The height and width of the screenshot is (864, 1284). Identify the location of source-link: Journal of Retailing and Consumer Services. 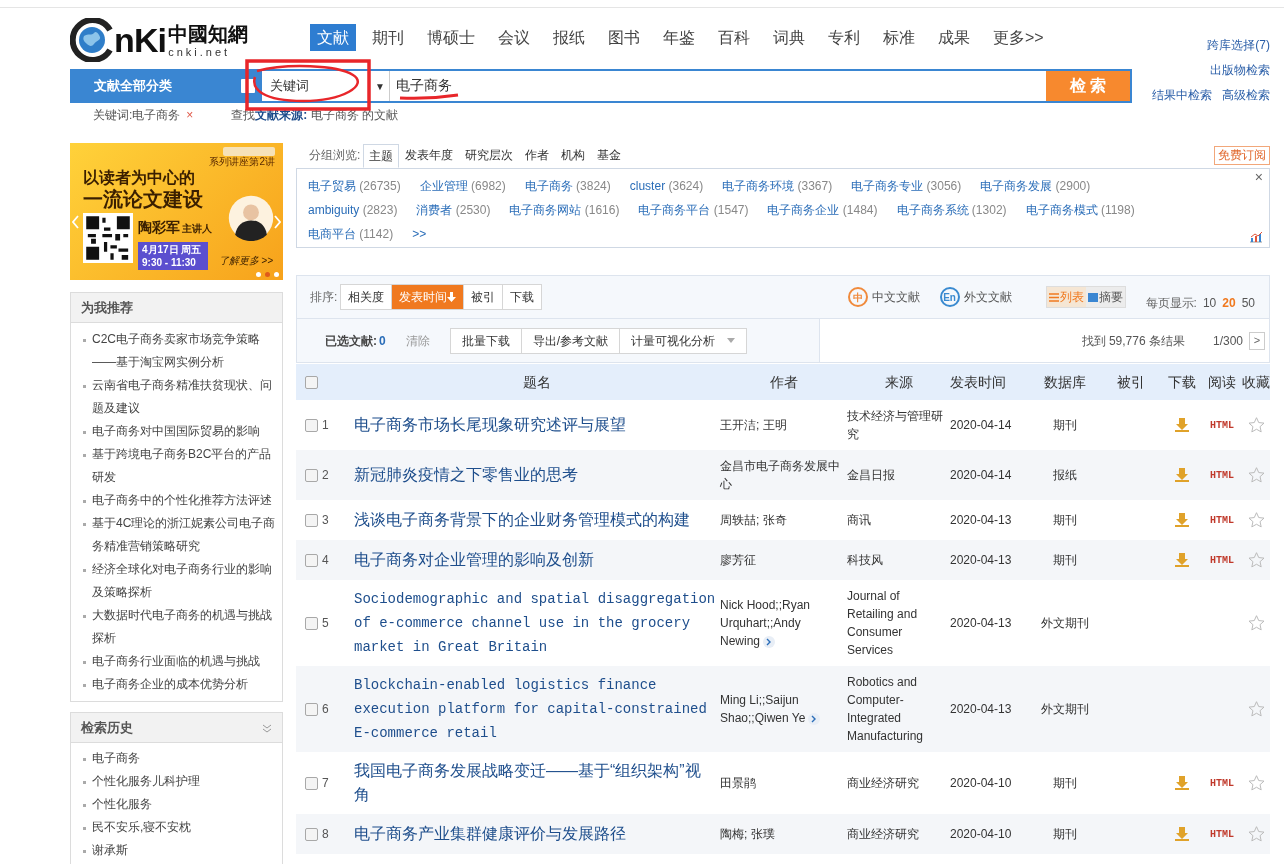
(898, 623).